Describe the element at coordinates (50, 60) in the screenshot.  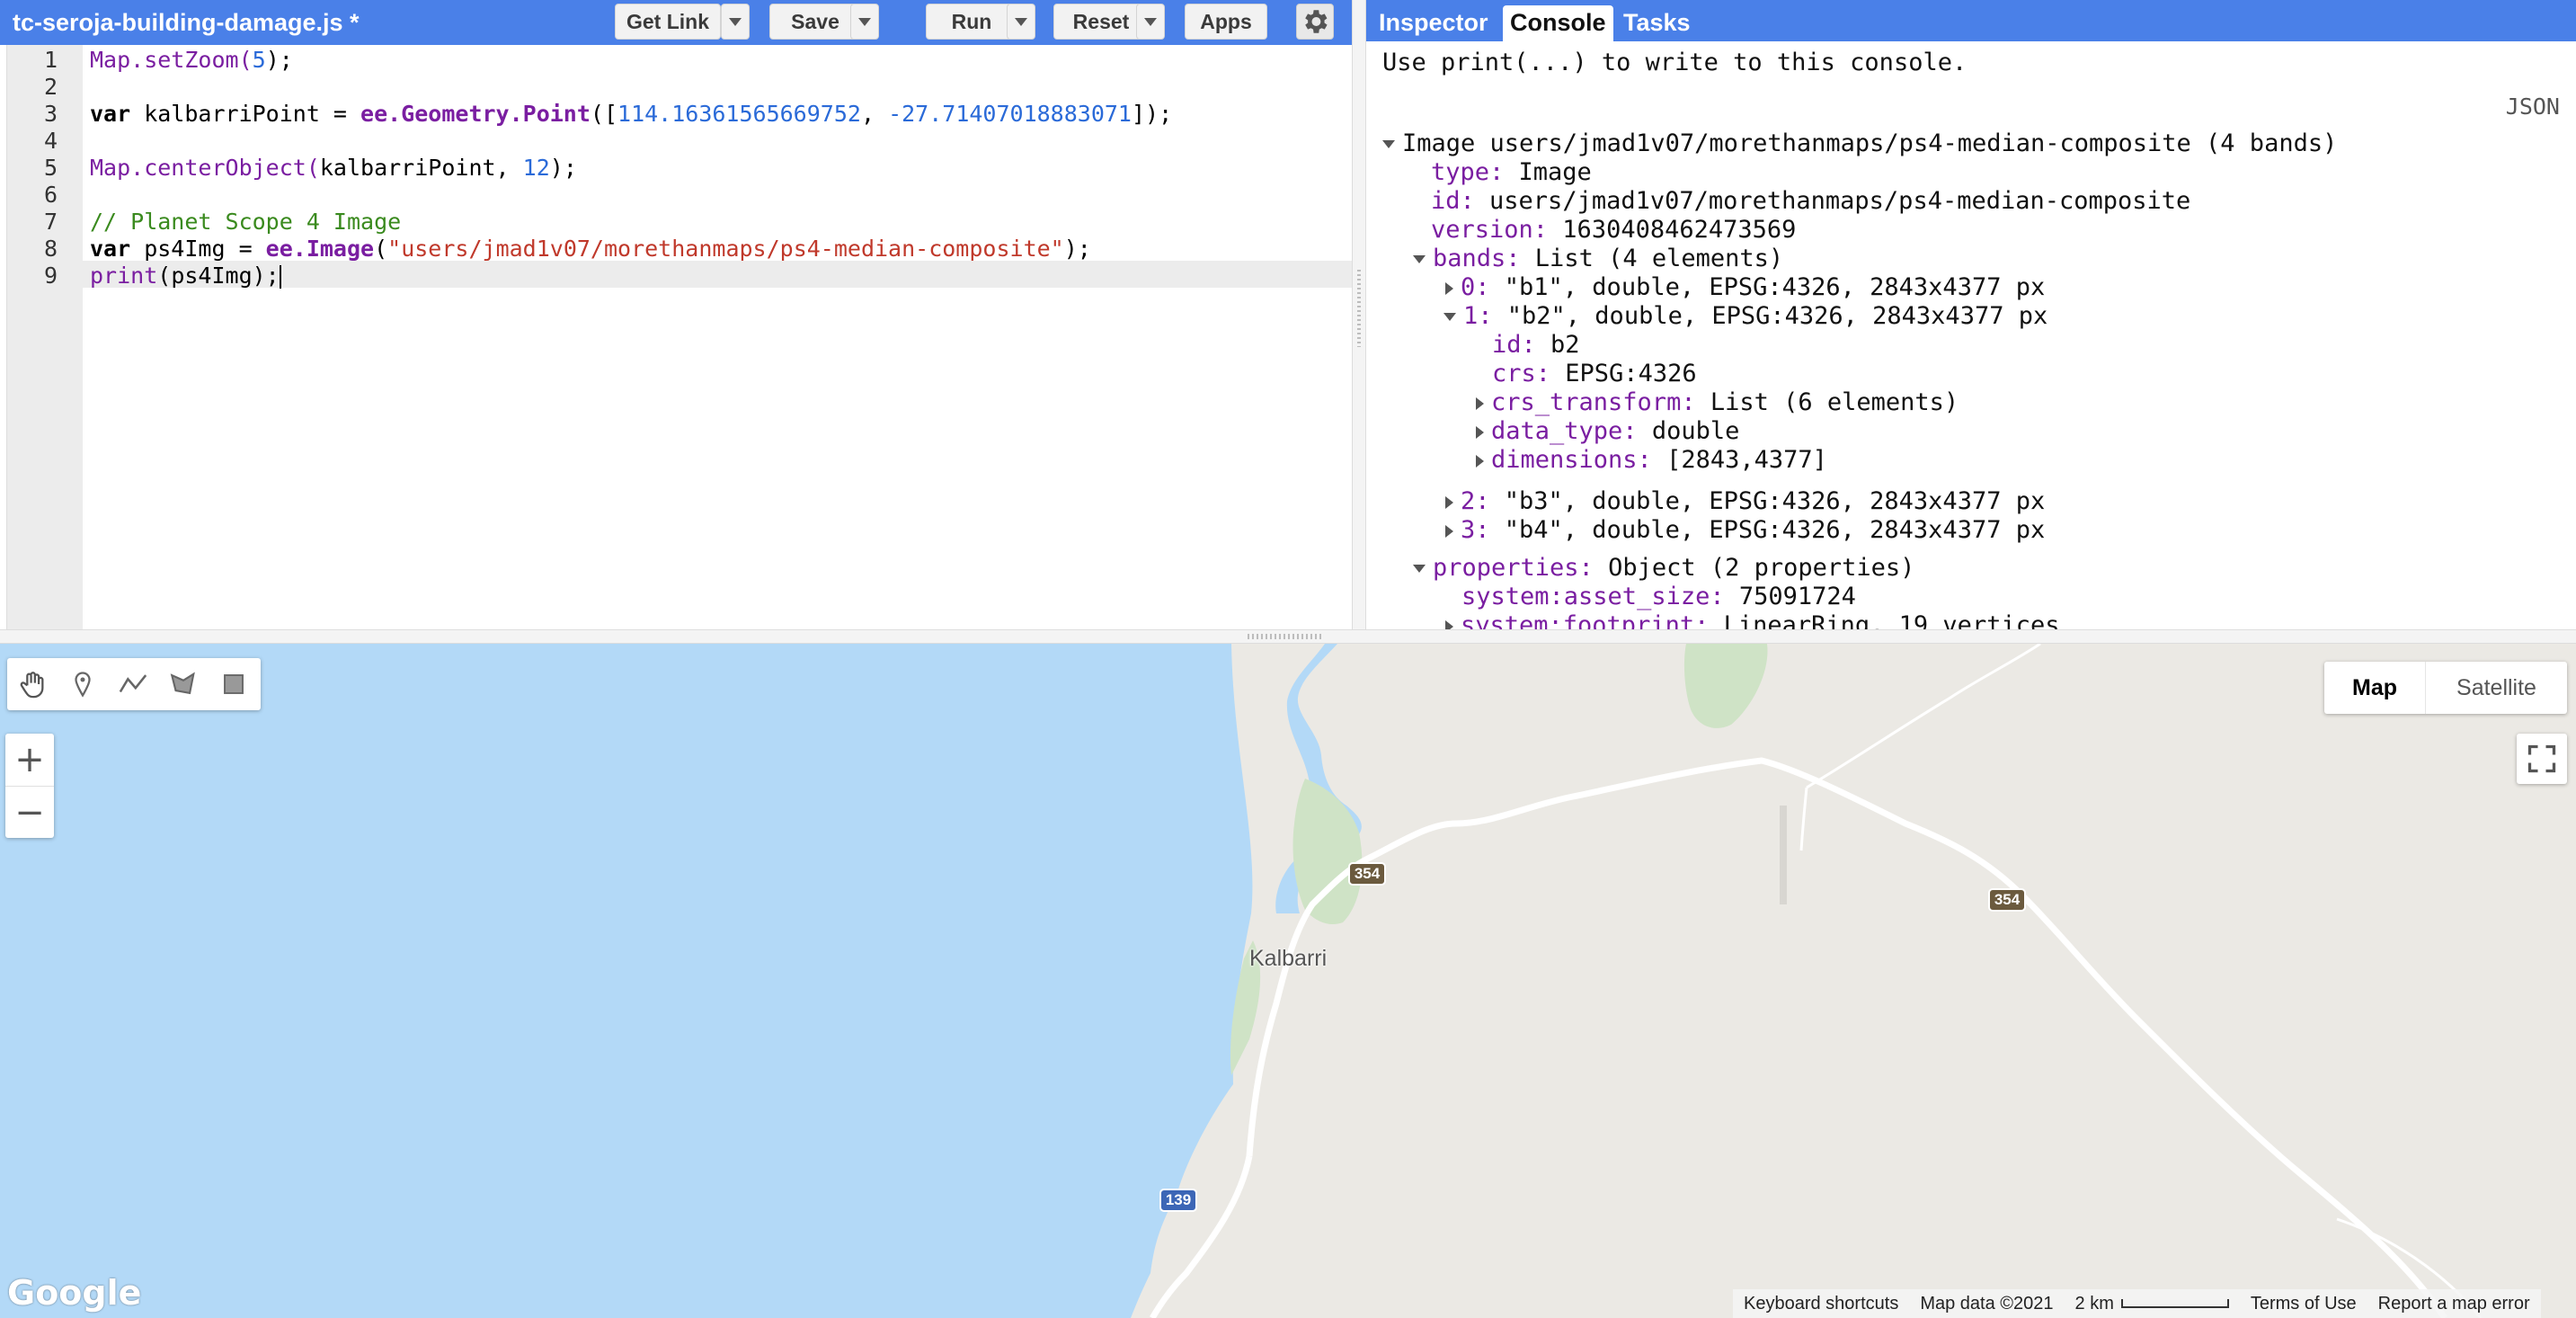
I see `line-number: 1` at that location.